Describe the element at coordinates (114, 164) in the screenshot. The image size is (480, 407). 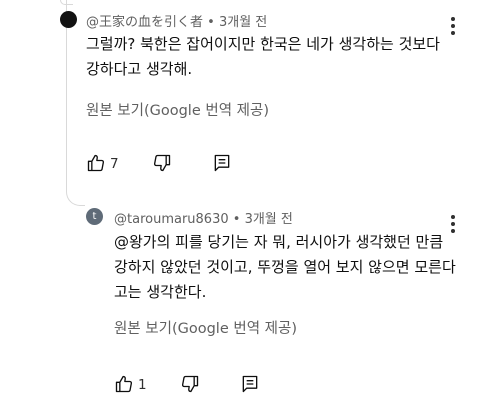
I see `like-count: 7` at that location.